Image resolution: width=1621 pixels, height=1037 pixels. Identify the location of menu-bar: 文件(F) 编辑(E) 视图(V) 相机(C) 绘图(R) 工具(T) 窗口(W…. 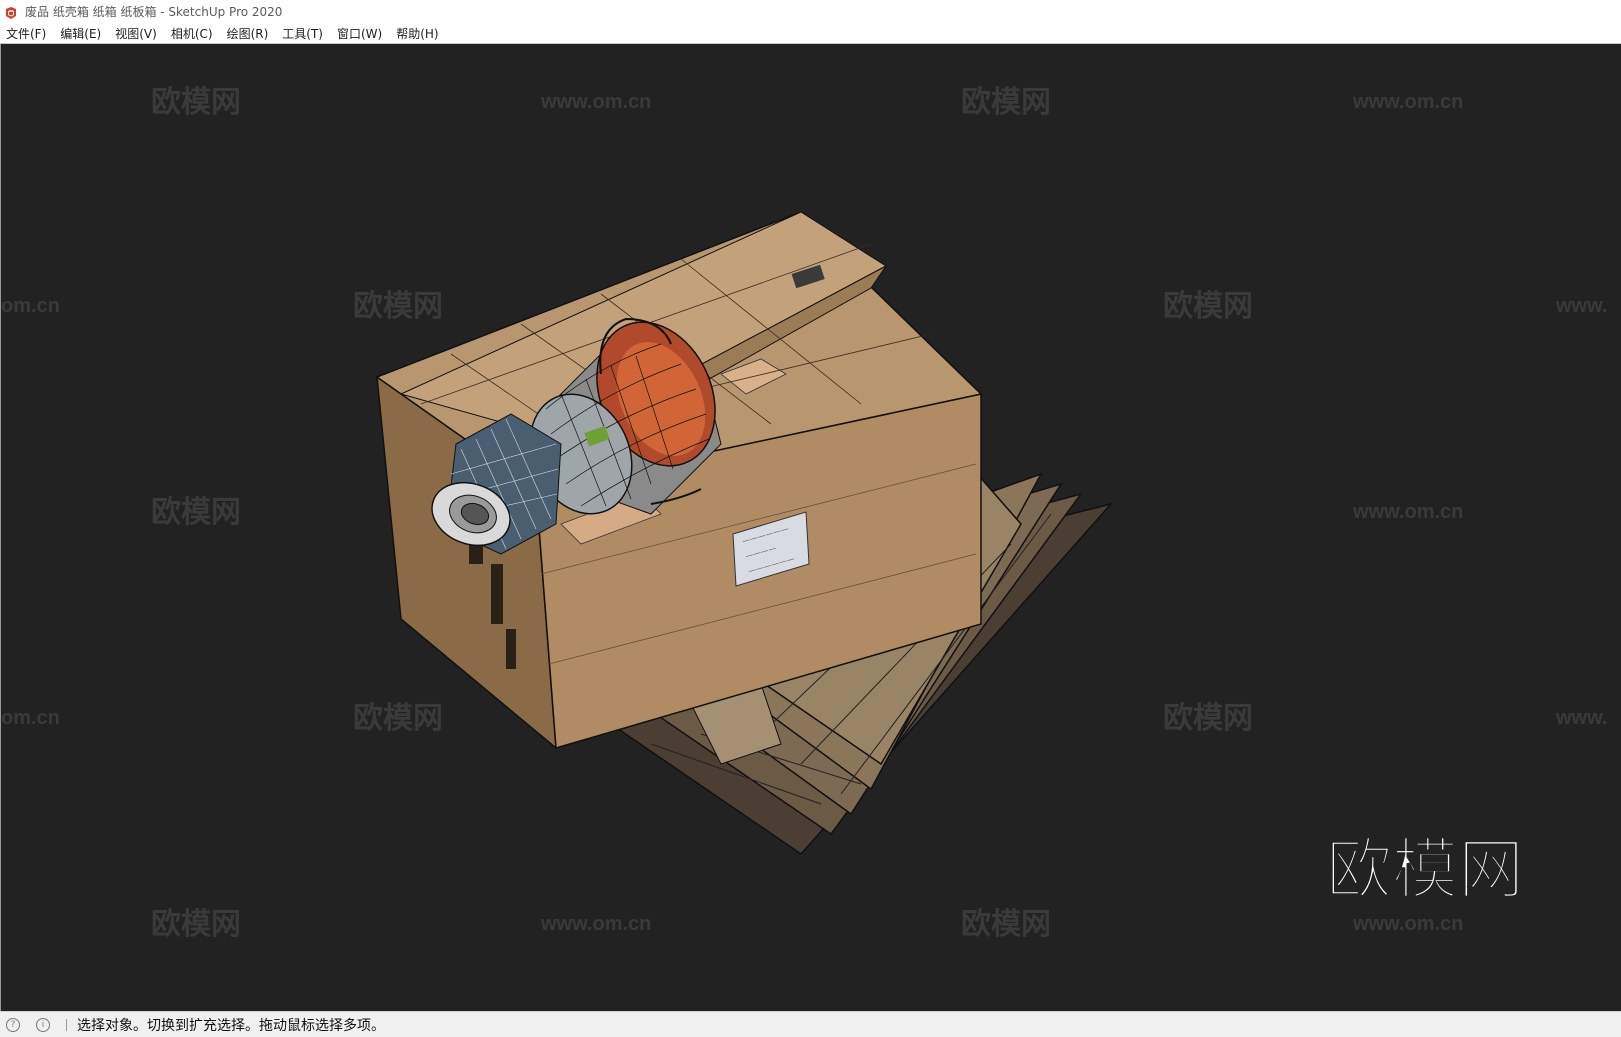
(810, 33).